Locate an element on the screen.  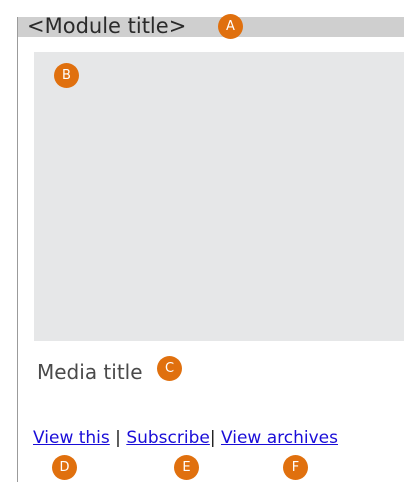
module-links: View this | Subscribe| View archives is located at coordinates (185, 438).